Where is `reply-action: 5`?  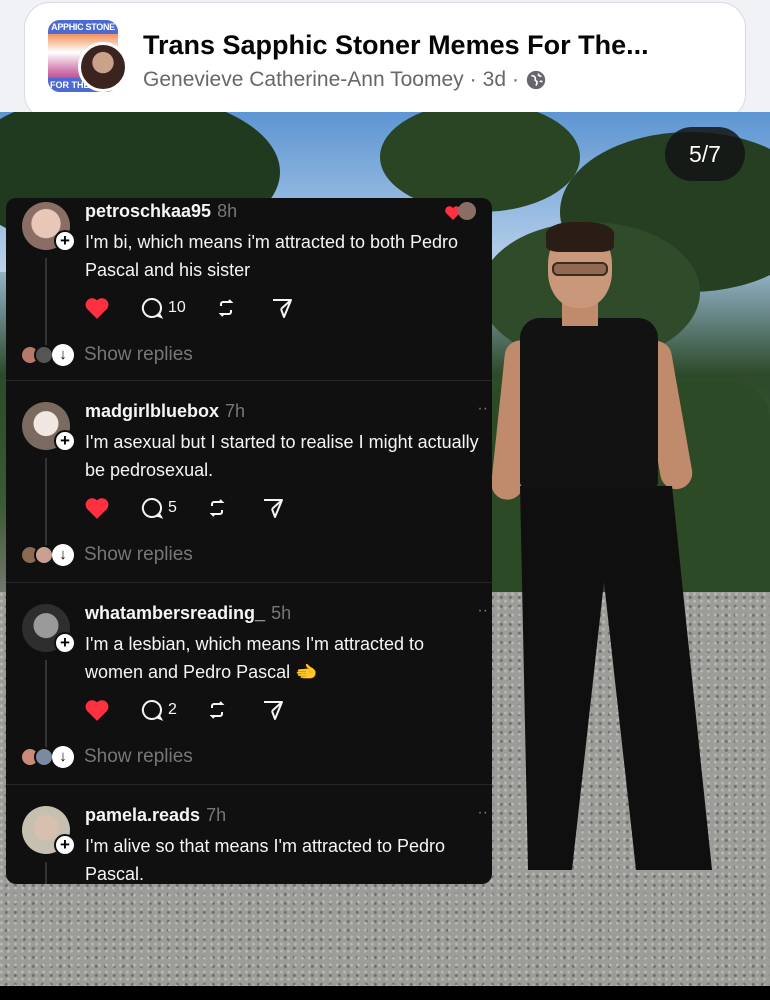
reply-action: 5 is located at coordinates (158, 508).